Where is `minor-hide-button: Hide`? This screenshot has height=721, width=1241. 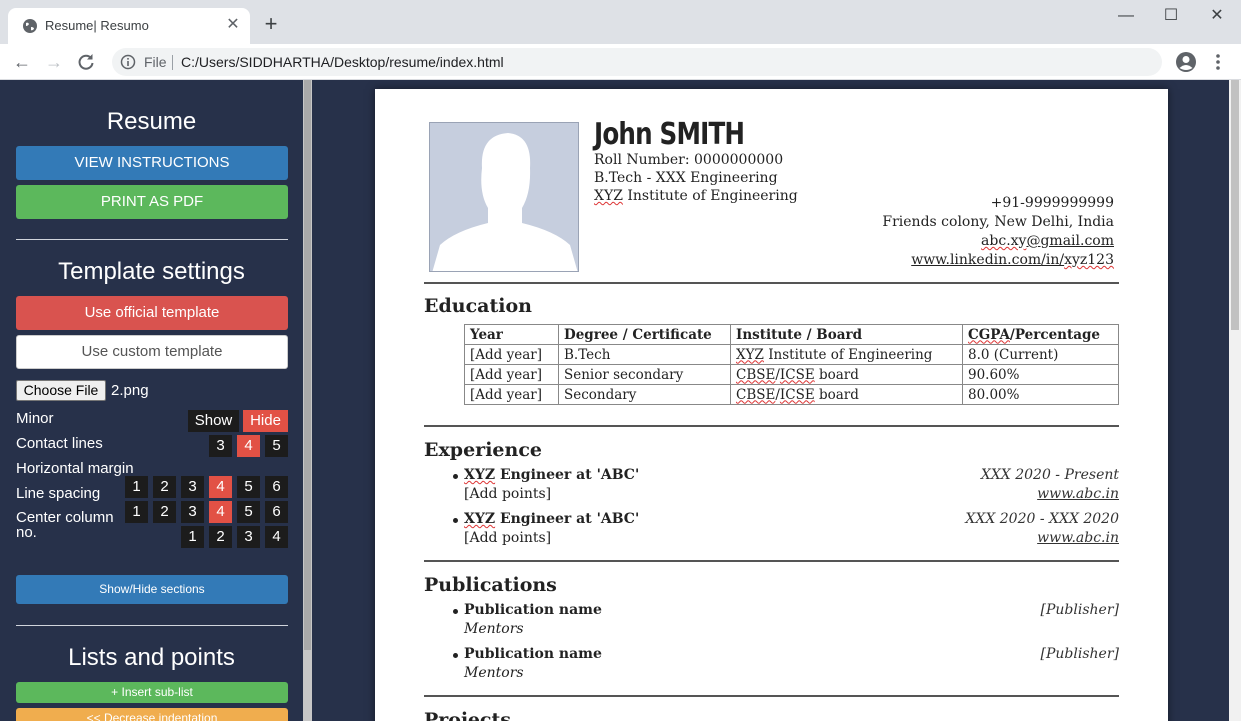
minor-hide-button: Hide is located at coordinates (265, 421).